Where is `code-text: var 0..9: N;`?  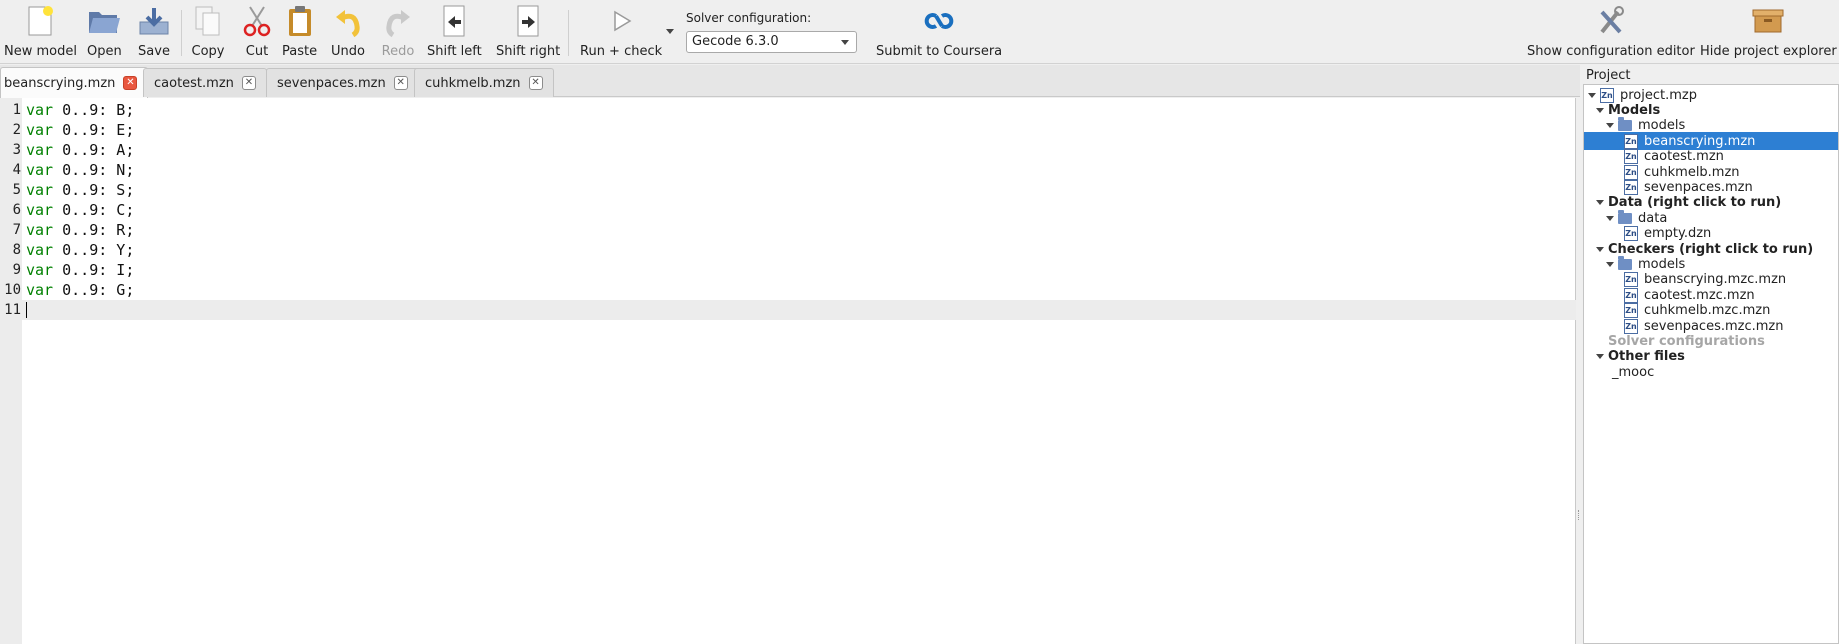
code-text: var 0..9: N; is located at coordinates (80, 170).